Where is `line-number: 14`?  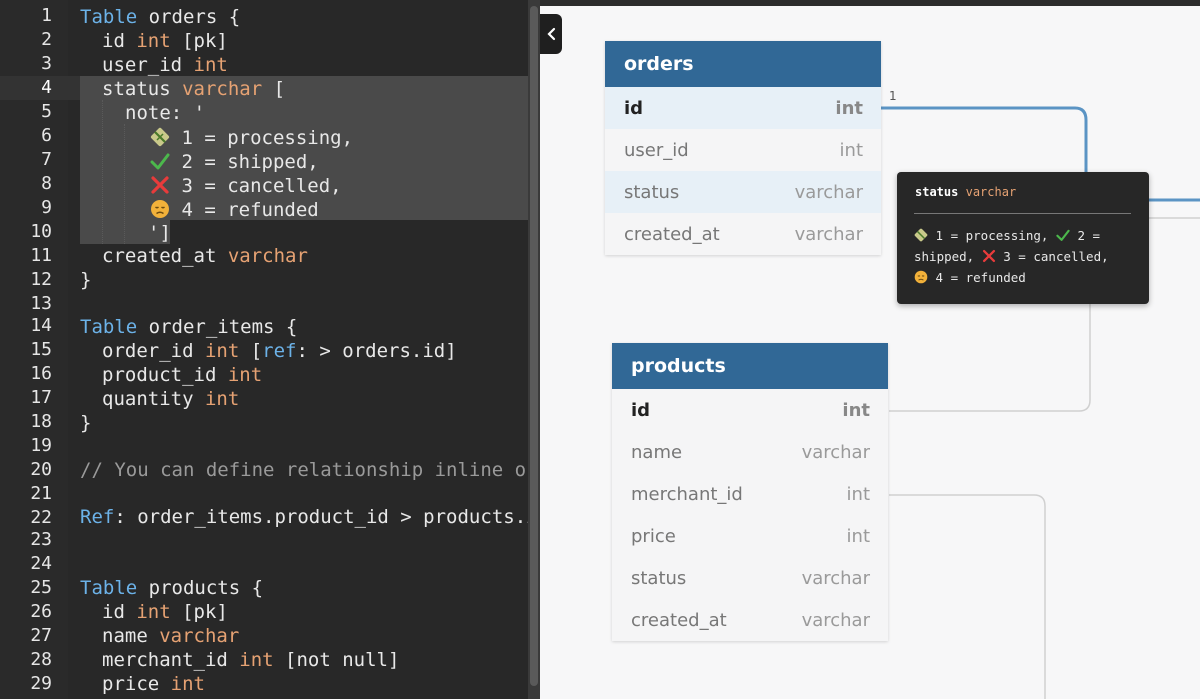 line-number: 14 is located at coordinates (41, 325).